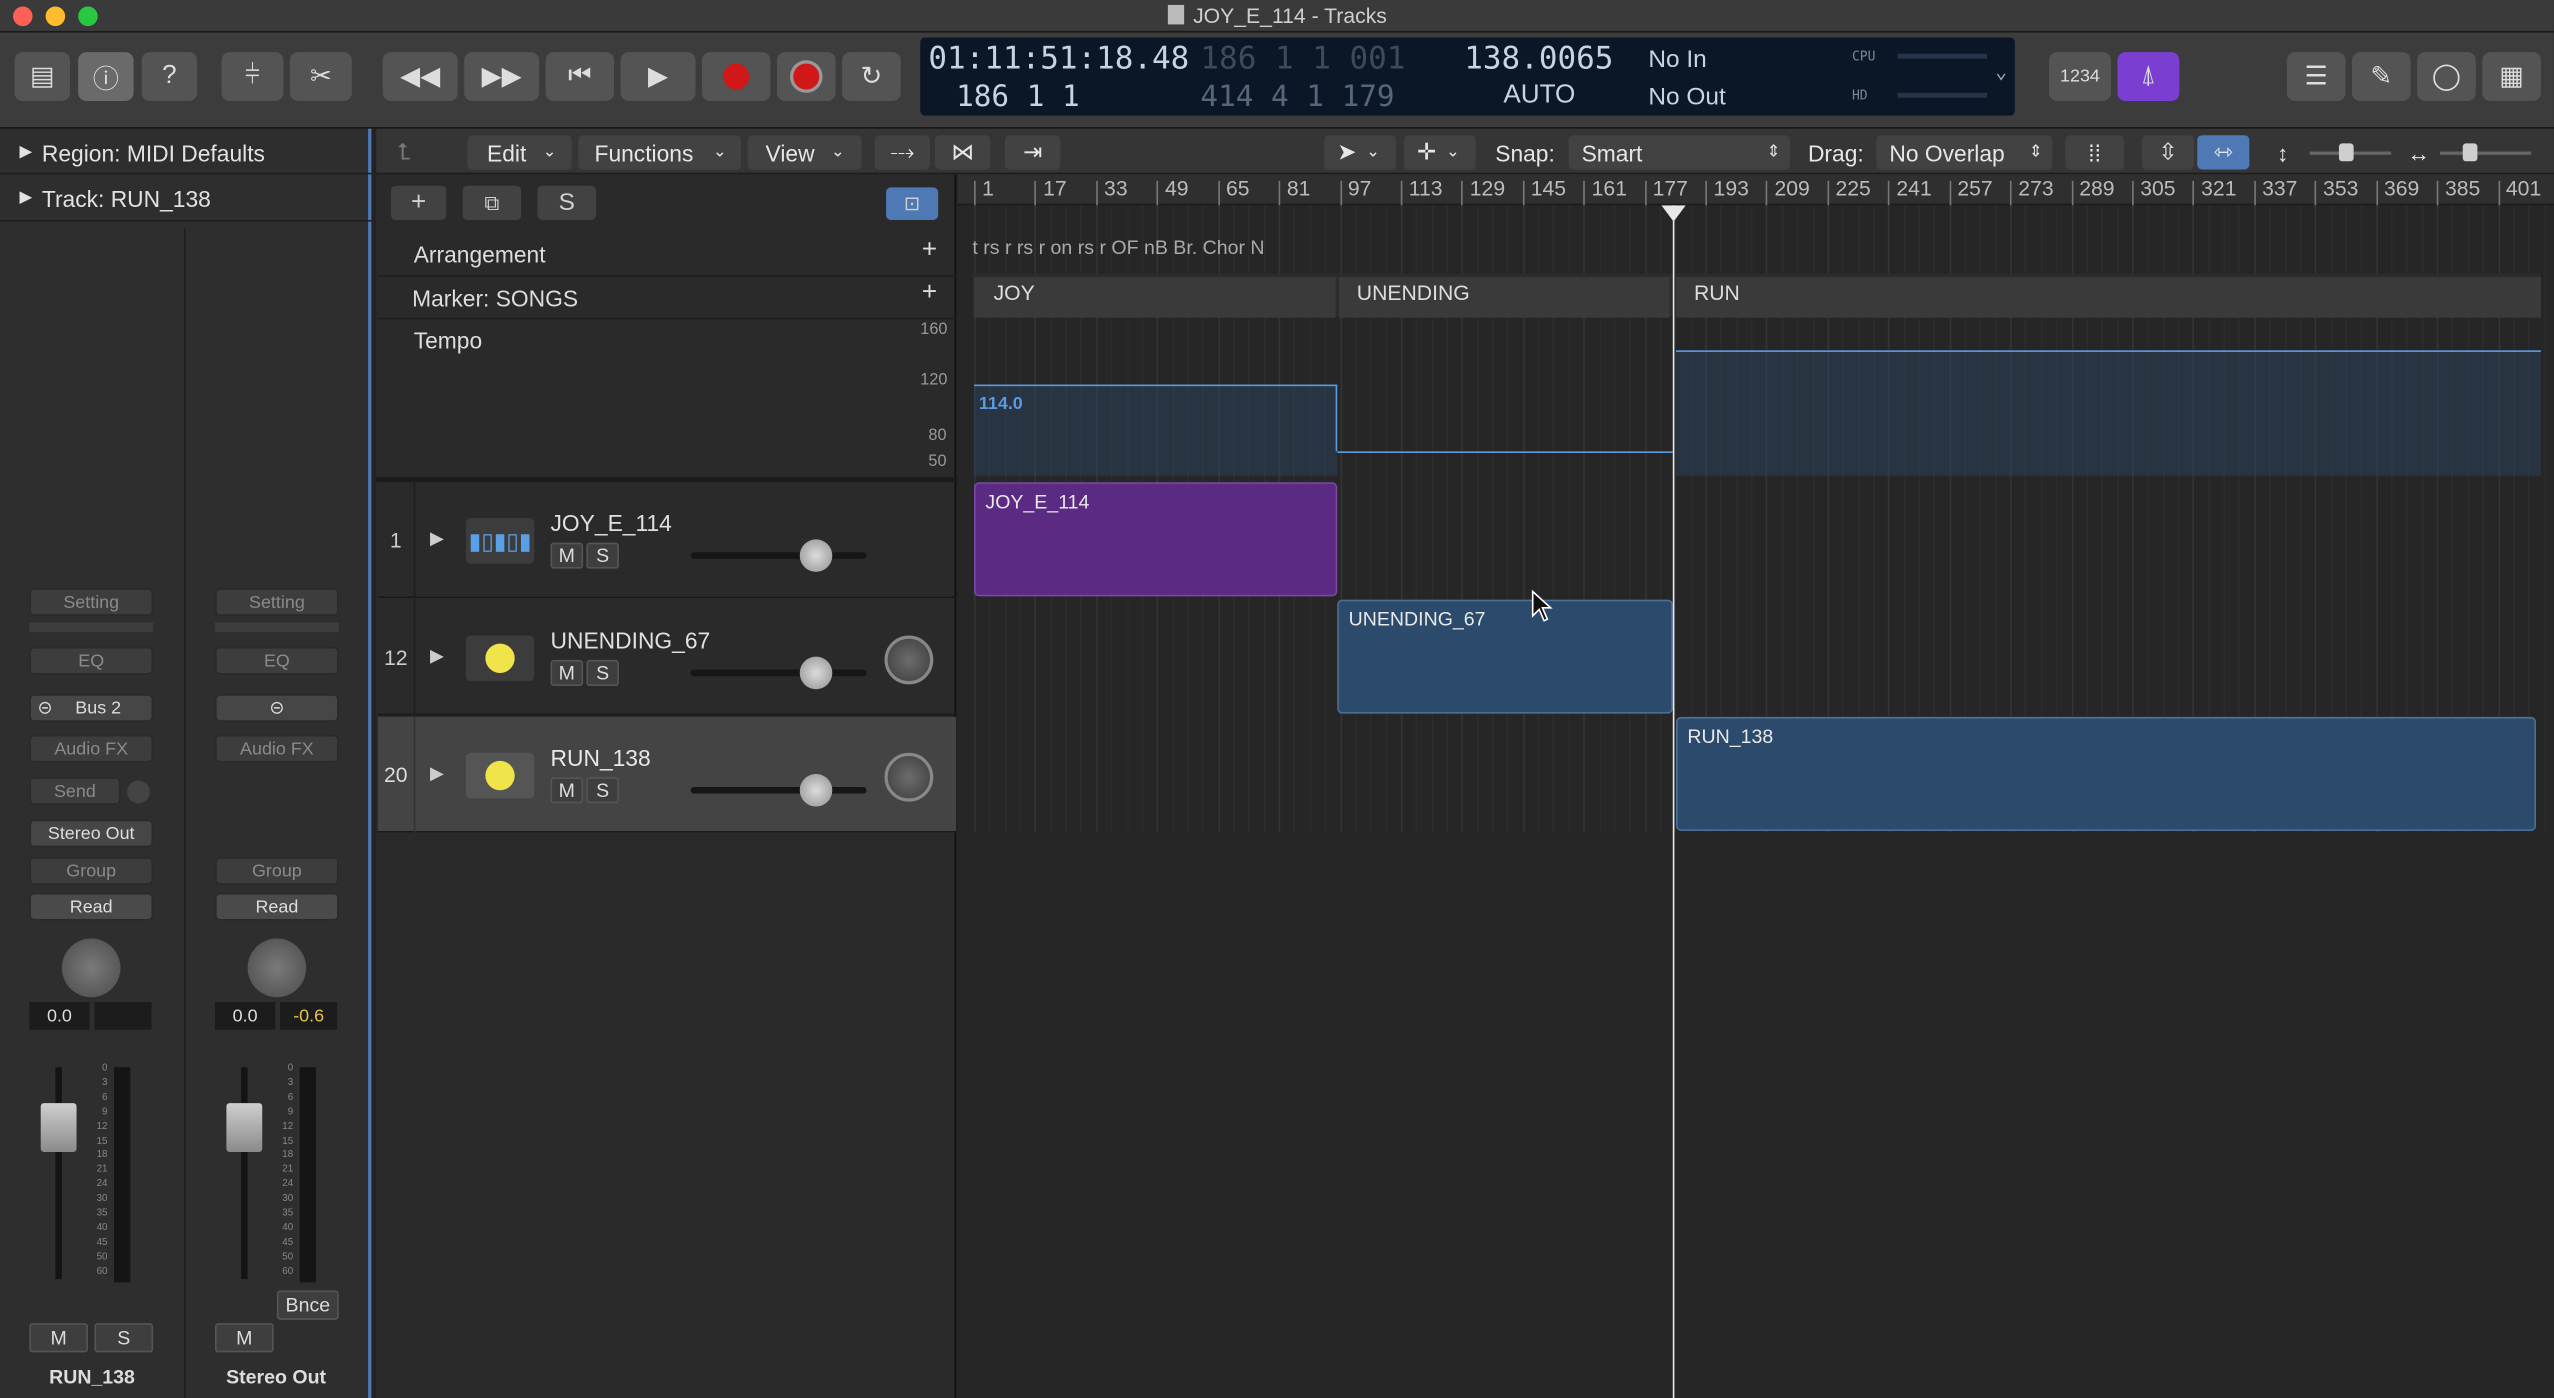  I want to click on edit-menu: Edit ⌄, so click(519, 152).